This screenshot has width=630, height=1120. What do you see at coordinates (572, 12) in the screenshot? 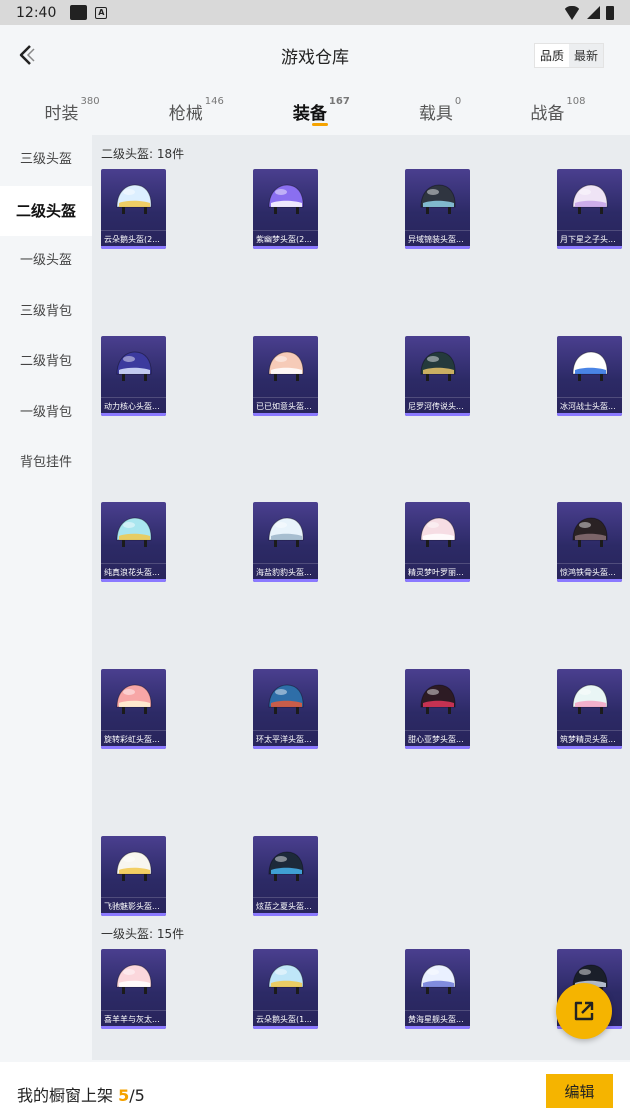
I see `wifi-icon` at bounding box center [572, 12].